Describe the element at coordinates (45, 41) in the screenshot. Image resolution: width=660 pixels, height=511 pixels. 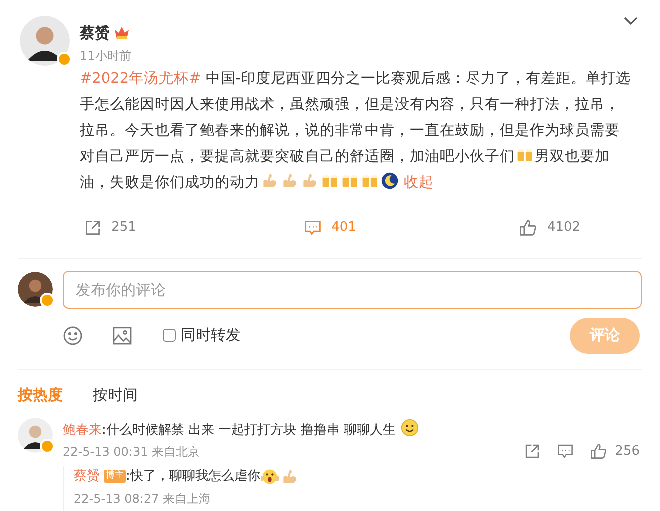
I see `avatar` at that location.